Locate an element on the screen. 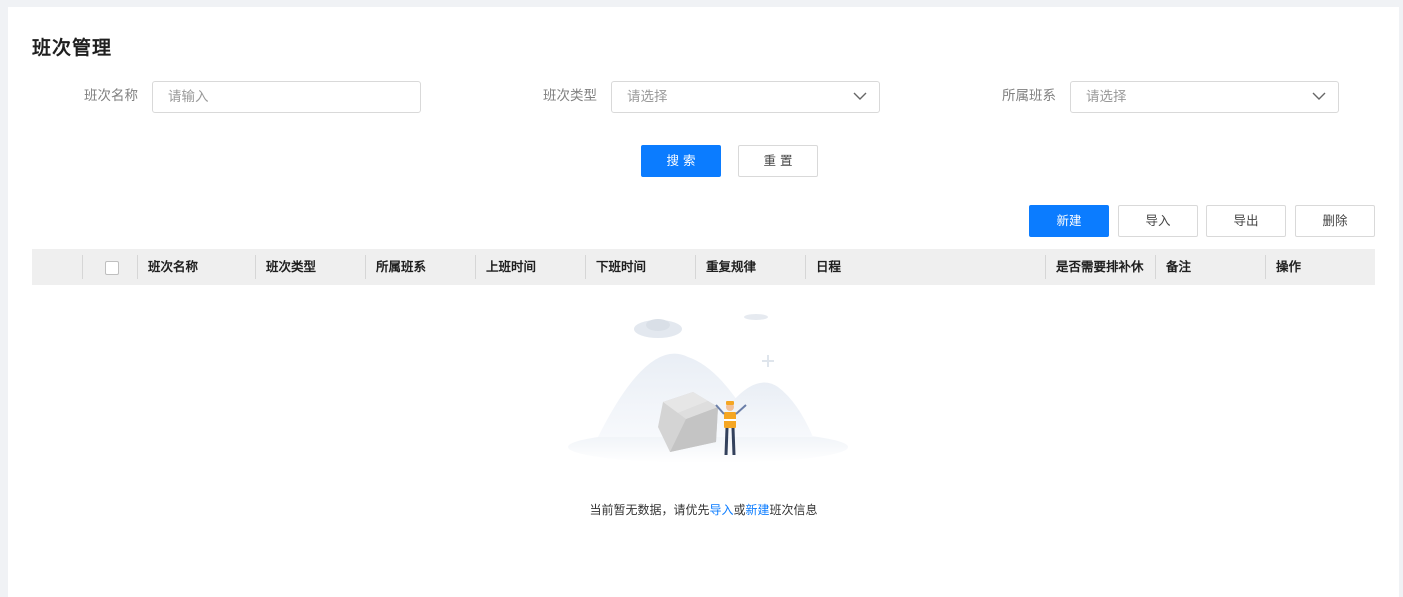  empty-import-link: 导入 is located at coordinates (721, 510).